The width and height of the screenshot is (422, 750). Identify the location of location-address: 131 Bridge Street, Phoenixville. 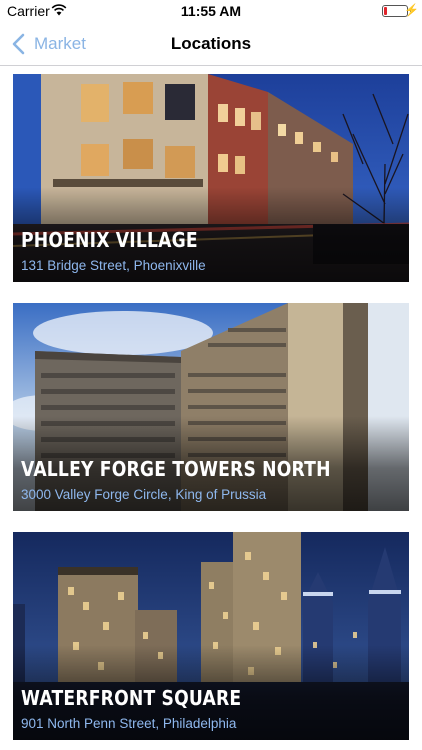
(113, 265).